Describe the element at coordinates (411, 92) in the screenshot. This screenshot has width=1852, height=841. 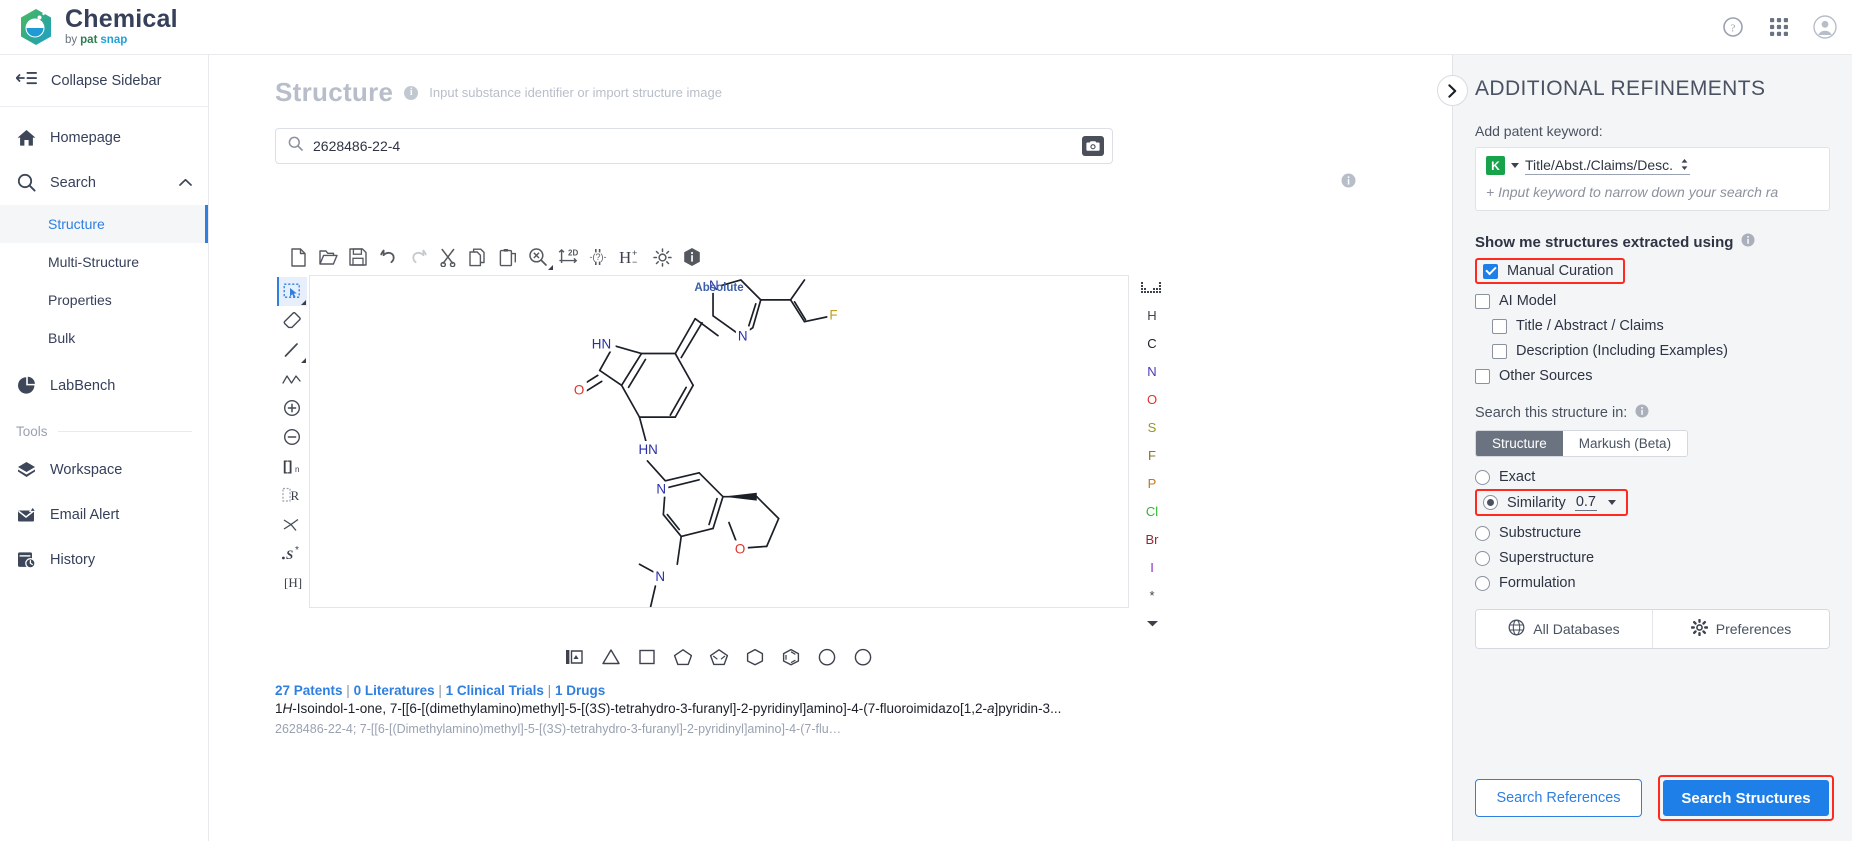
I see `info-icon: i` at that location.